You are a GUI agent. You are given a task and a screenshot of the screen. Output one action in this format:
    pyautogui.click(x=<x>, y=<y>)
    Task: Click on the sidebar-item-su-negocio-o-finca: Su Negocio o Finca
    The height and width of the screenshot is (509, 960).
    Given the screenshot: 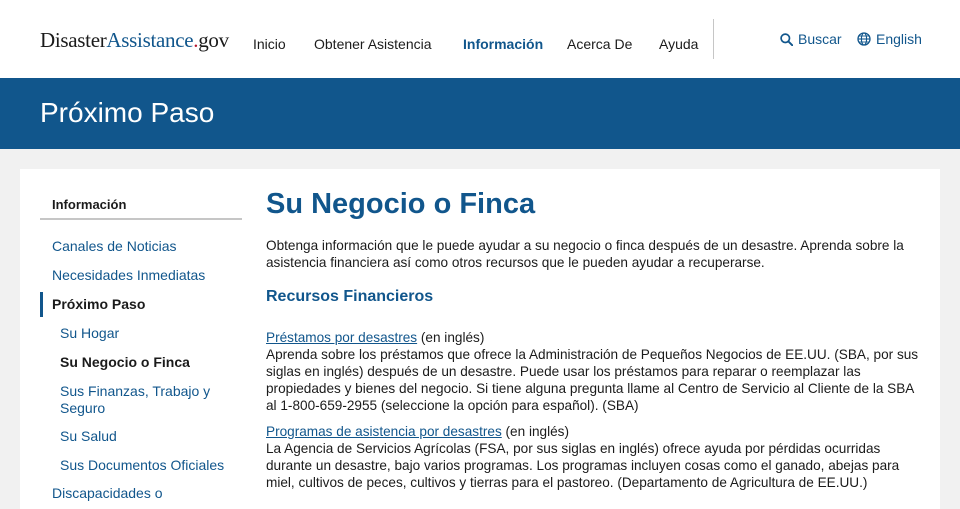 What is the action you would take?
    pyautogui.click(x=145, y=362)
    